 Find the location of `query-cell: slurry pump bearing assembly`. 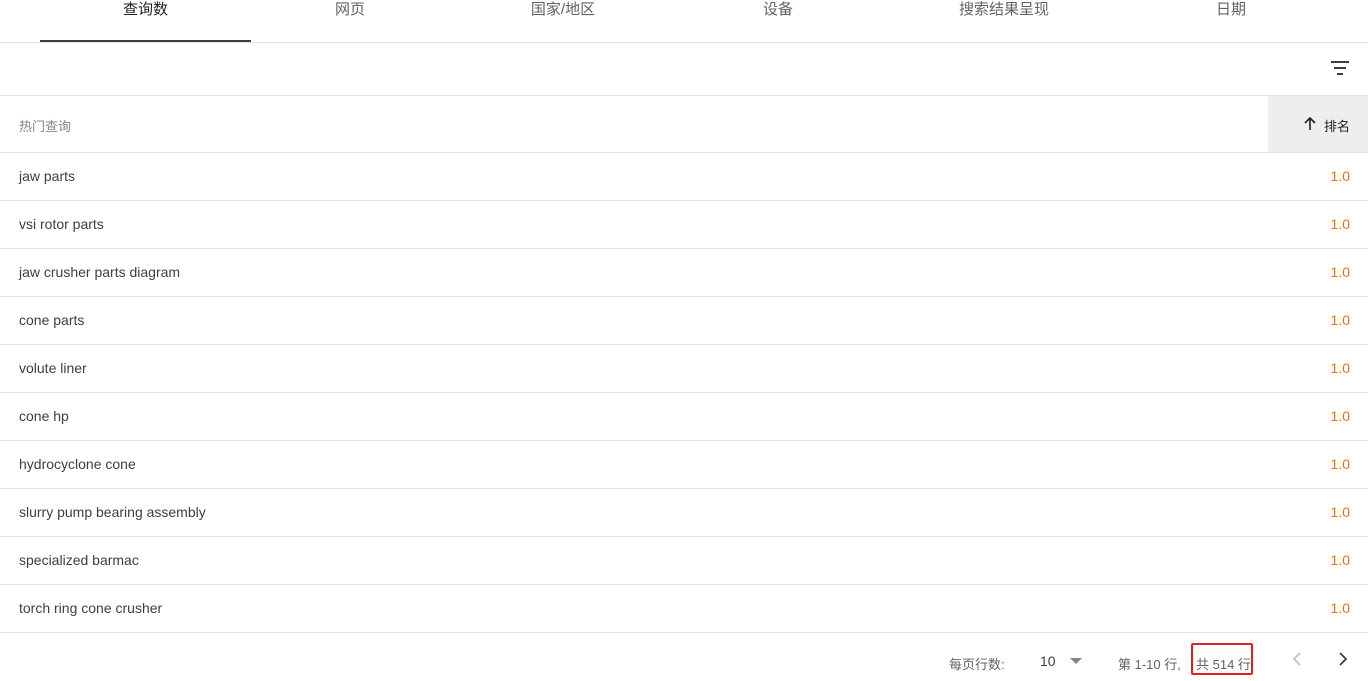

query-cell: slurry pump bearing assembly is located at coordinates (112, 512).